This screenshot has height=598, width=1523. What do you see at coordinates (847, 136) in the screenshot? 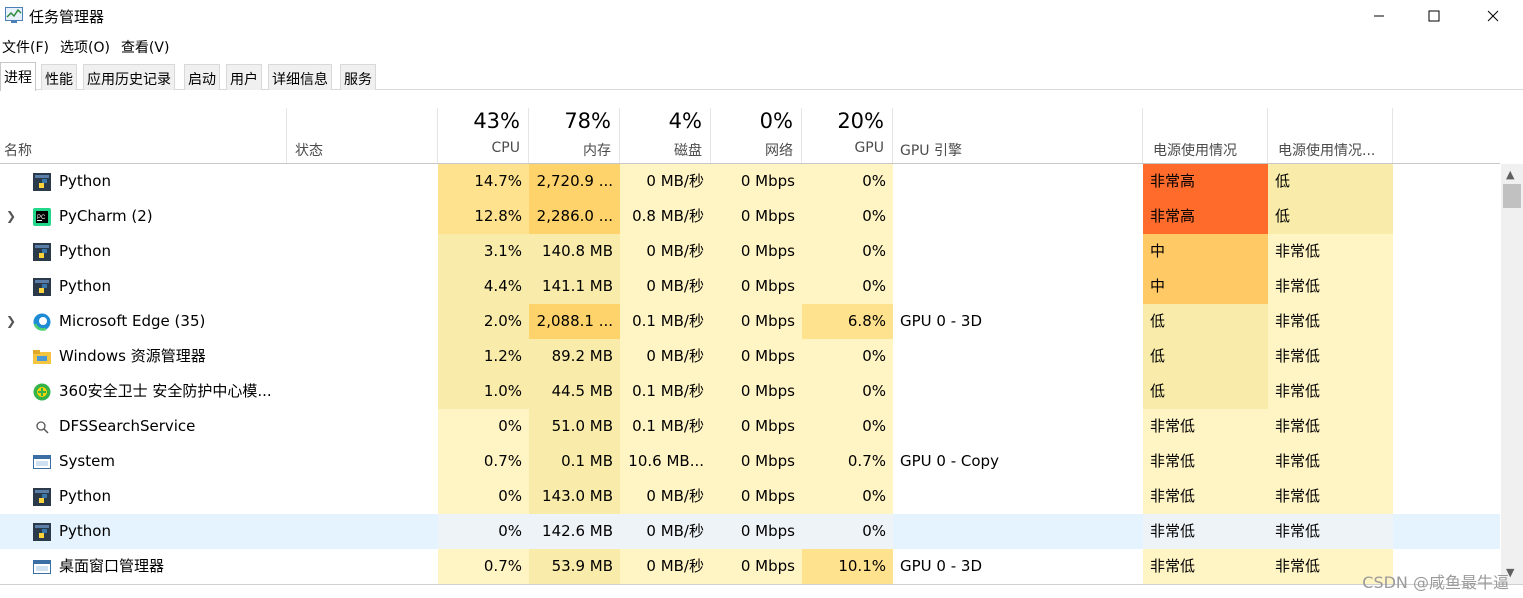
I see `column-header-gpu: 20% GPU` at bounding box center [847, 136].